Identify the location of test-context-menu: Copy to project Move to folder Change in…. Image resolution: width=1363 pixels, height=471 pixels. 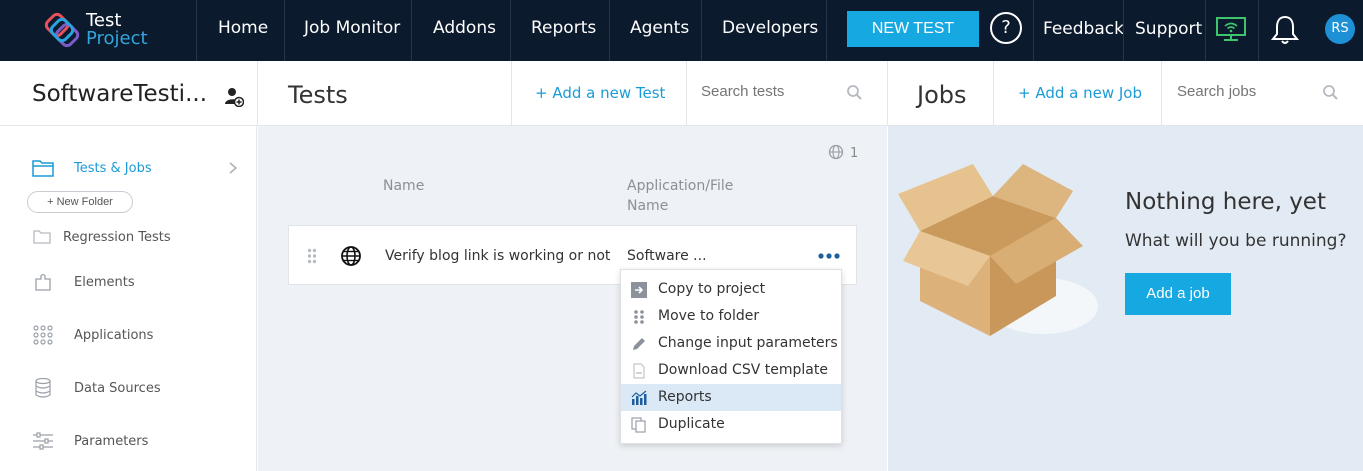
(731, 356).